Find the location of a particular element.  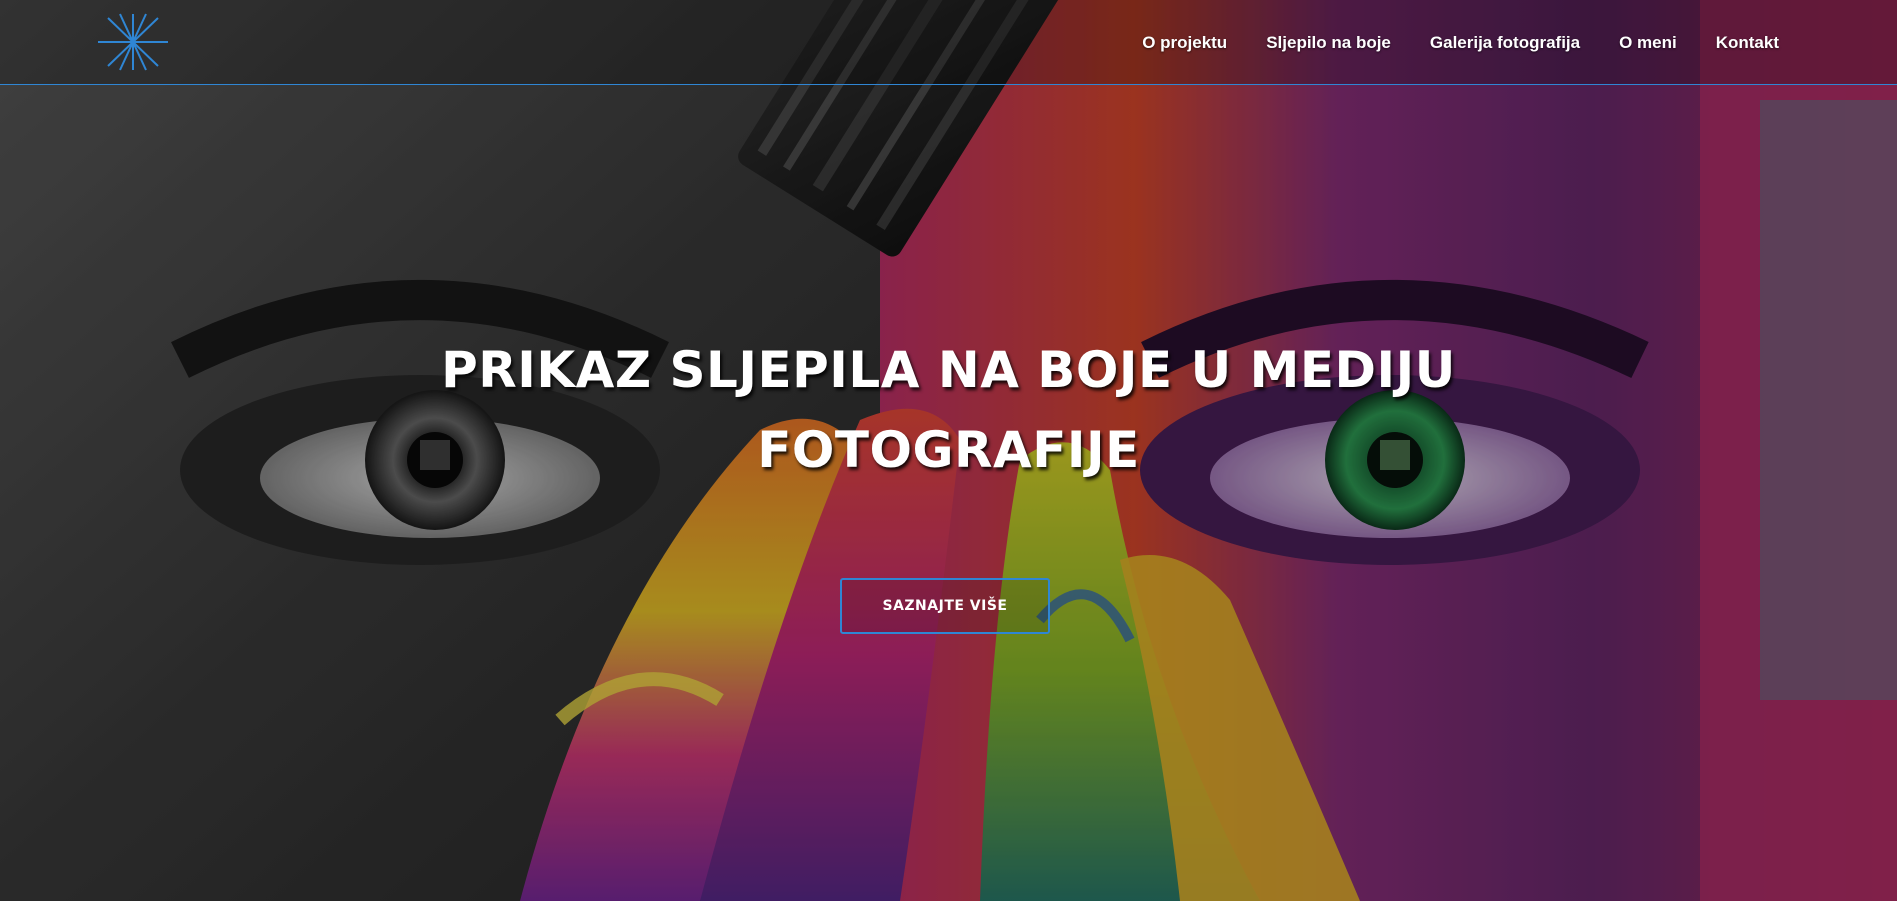

star-logo-icon is located at coordinates (133, 42).